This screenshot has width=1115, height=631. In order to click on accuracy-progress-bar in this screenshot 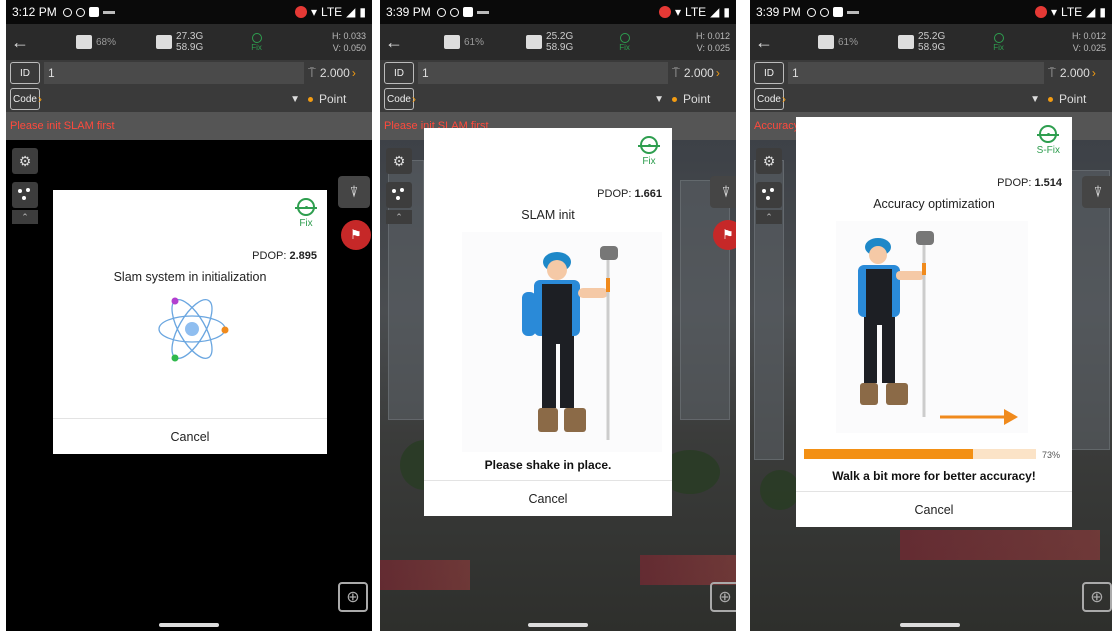, I will do `click(920, 454)`.